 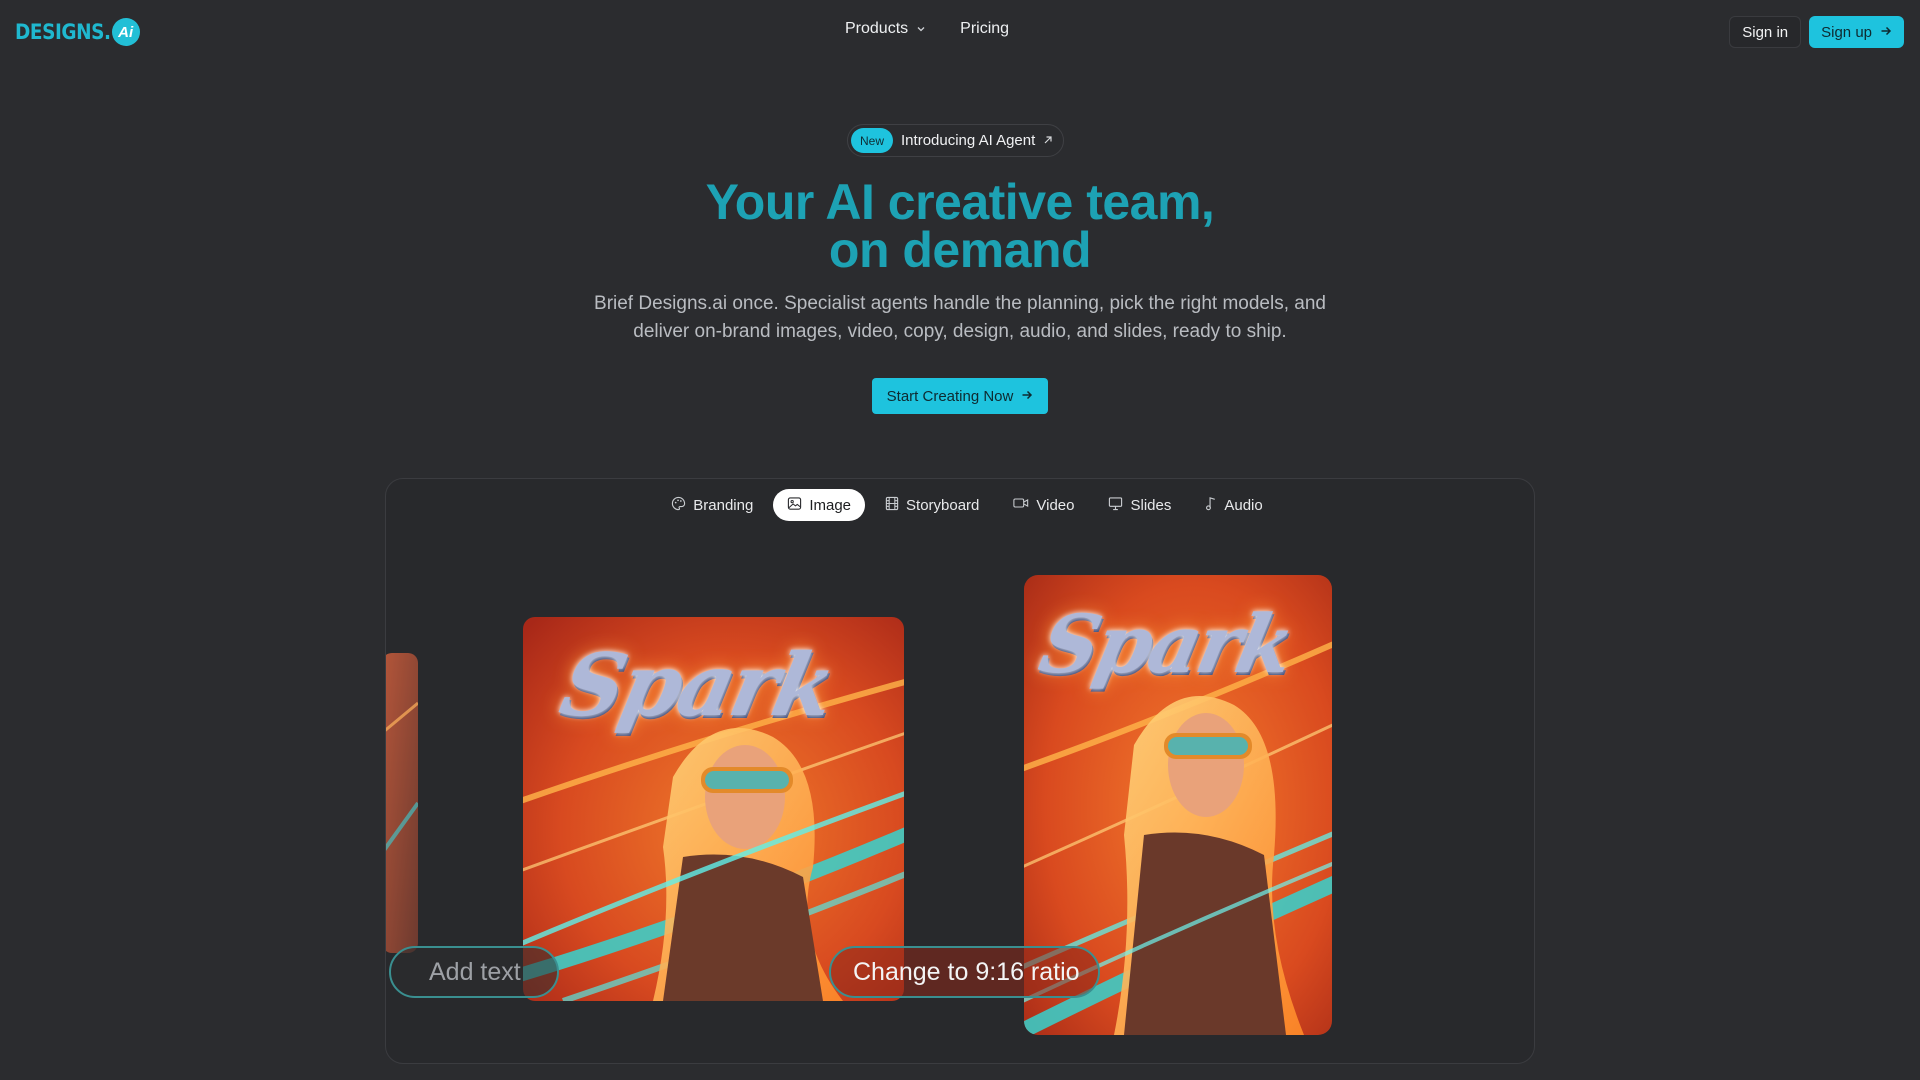 What do you see at coordinates (1055, 505) in the screenshot?
I see `tab-video-label: Video` at bounding box center [1055, 505].